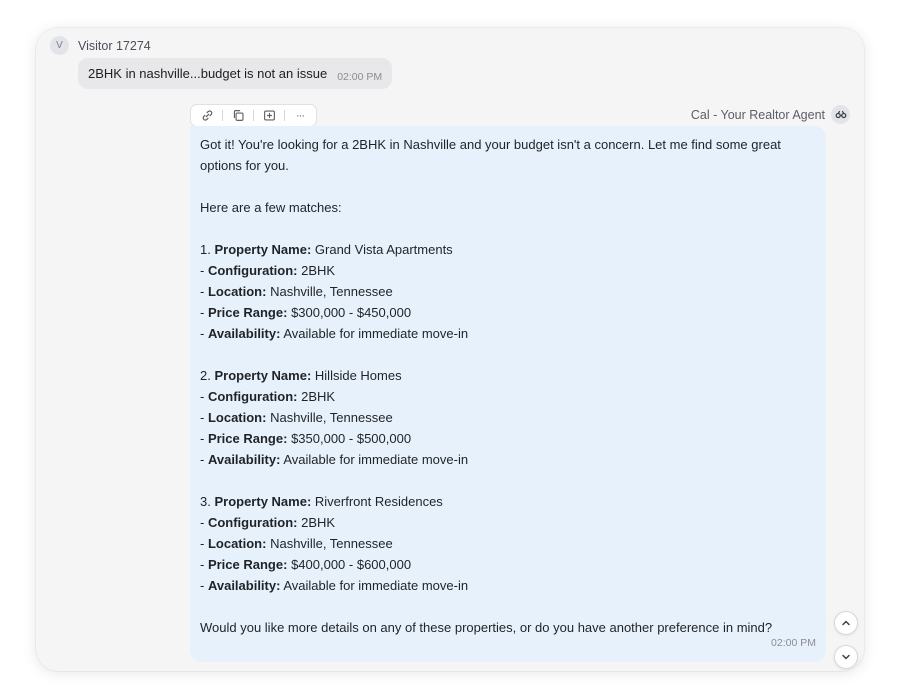 This screenshot has width=900, height=699. What do you see at coordinates (271, 207) in the screenshot?
I see `matches-heading: Here are a few matches:` at bounding box center [271, 207].